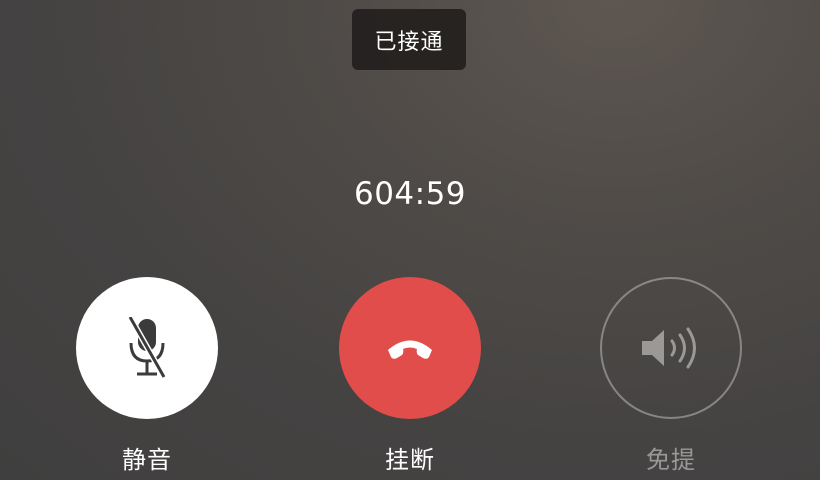  I want to click on hangup-label: 挂断, so click(410, 460).